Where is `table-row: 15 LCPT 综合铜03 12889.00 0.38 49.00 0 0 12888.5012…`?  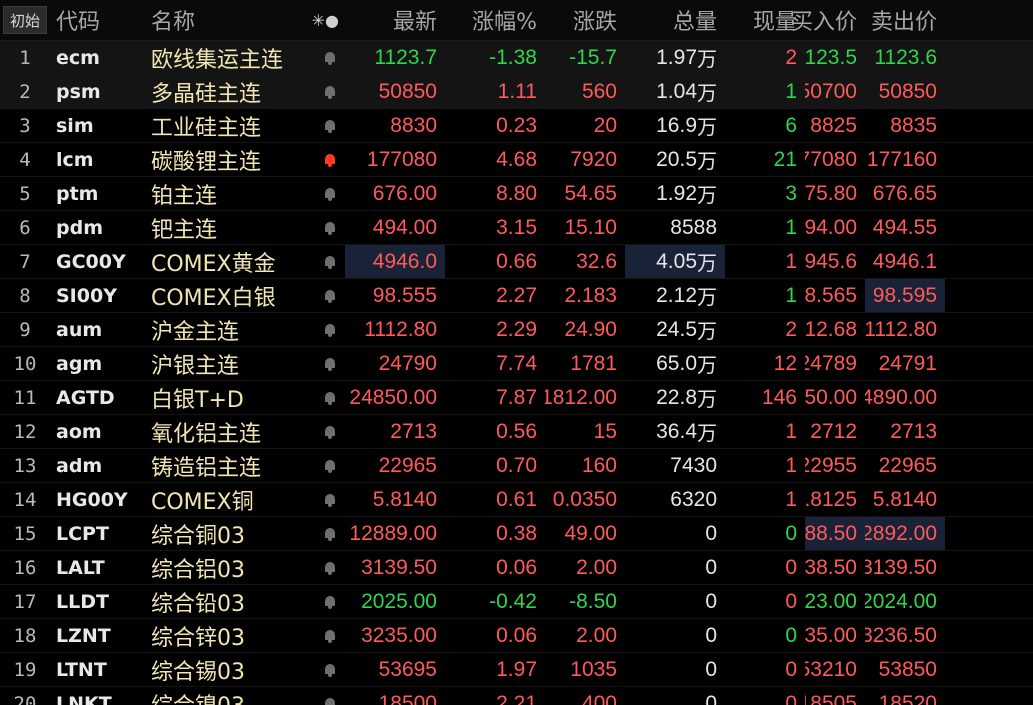
table-row: 15 LCPT 综合铜03 12889.00 0.38 49.00 0 0 12888.5012… is located at coordinates (516, 534).